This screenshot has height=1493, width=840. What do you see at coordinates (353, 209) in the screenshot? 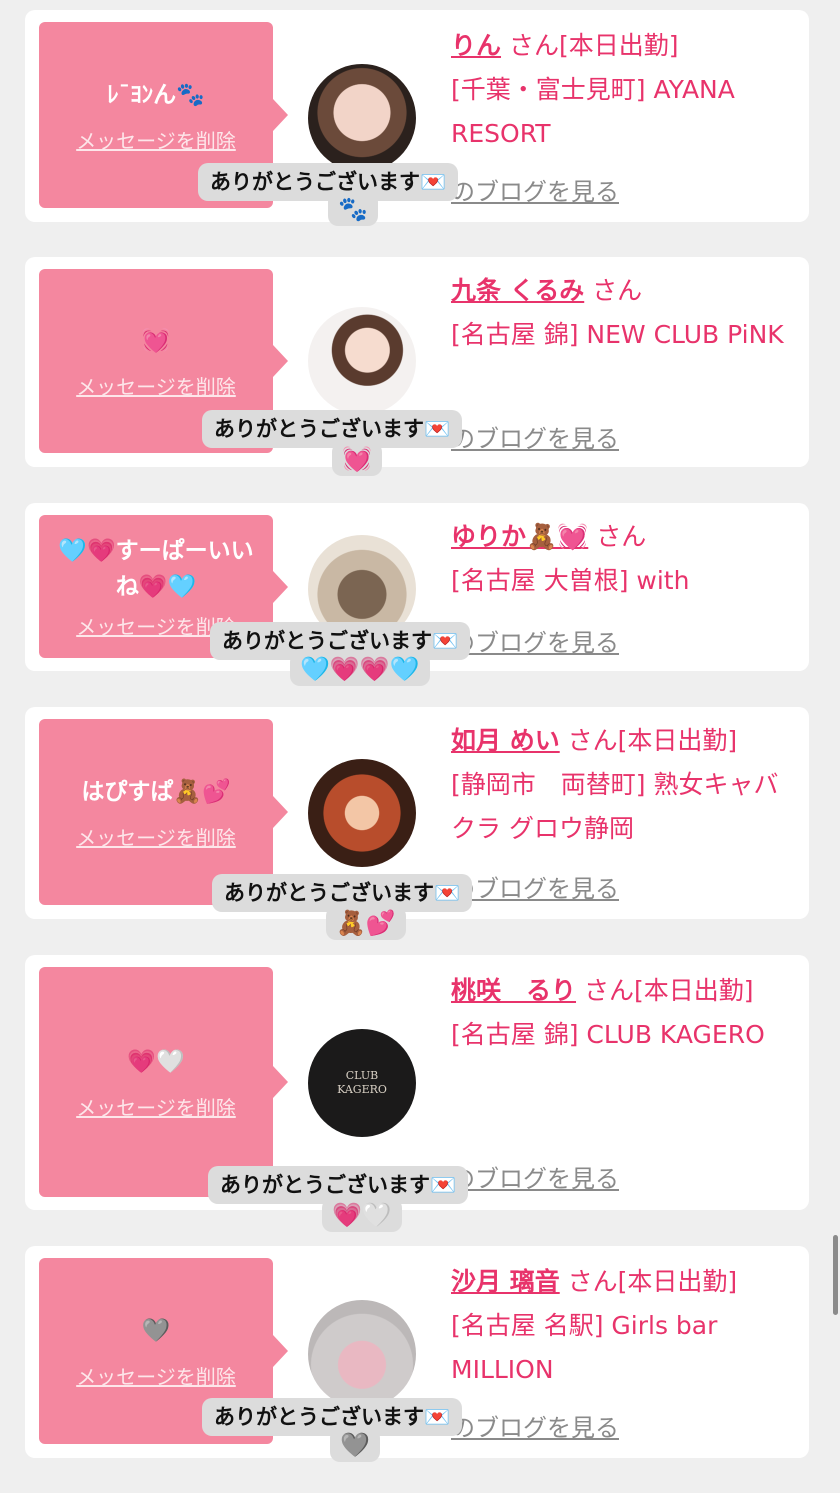
I see `toast-emoji: 🐾` at bounding box center [353, 209].